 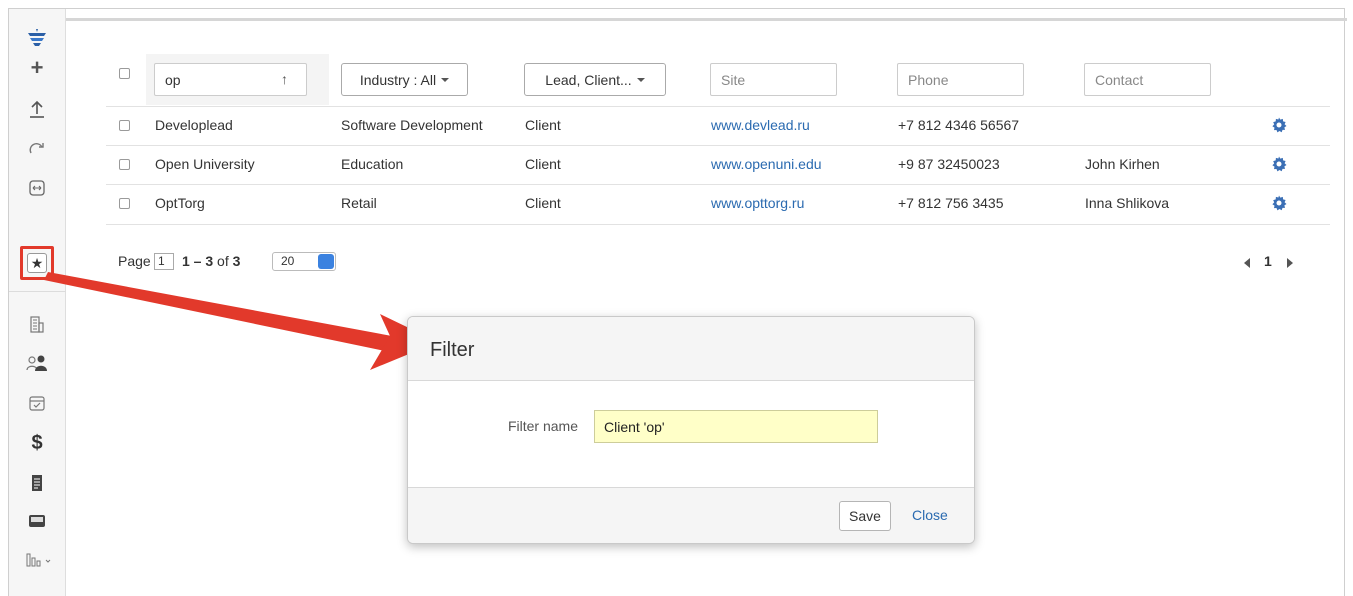 I want to click on top-divider, so click(x=706, y=19).